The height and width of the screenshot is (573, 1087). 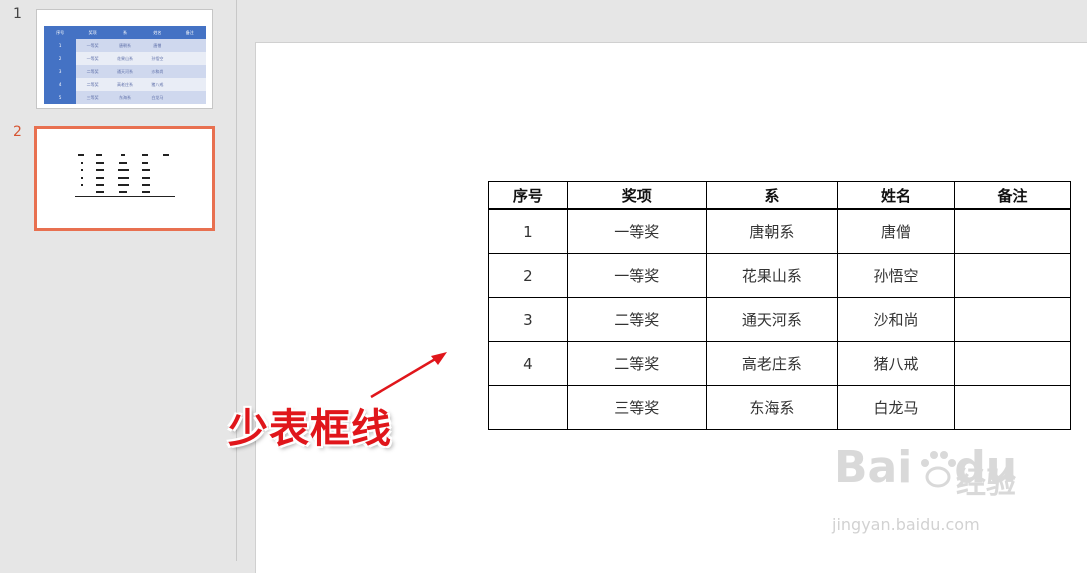 I want to click on mini-cell: 1, so click(x=60, y=45).